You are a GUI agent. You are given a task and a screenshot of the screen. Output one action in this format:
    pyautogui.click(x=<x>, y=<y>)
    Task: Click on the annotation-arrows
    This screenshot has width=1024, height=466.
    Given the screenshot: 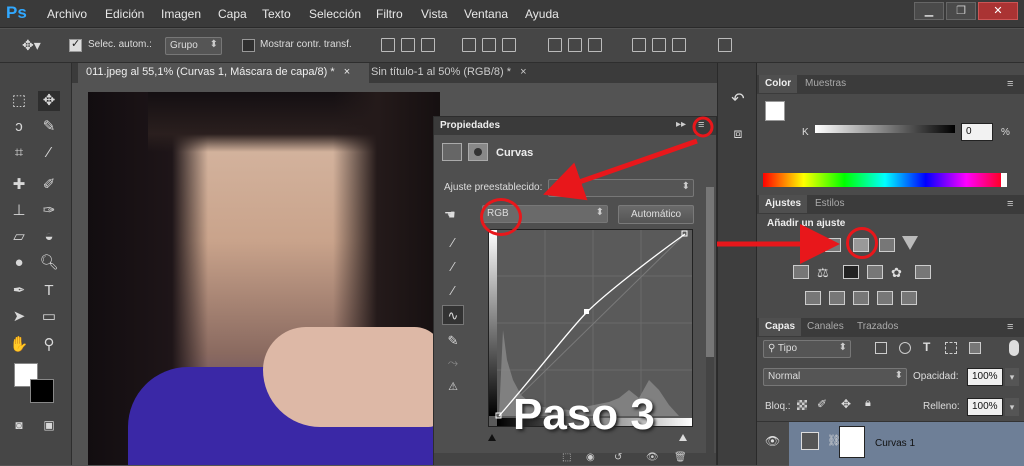 What is the action you would take?
    pyautogui.click(x=691, y=190)
    